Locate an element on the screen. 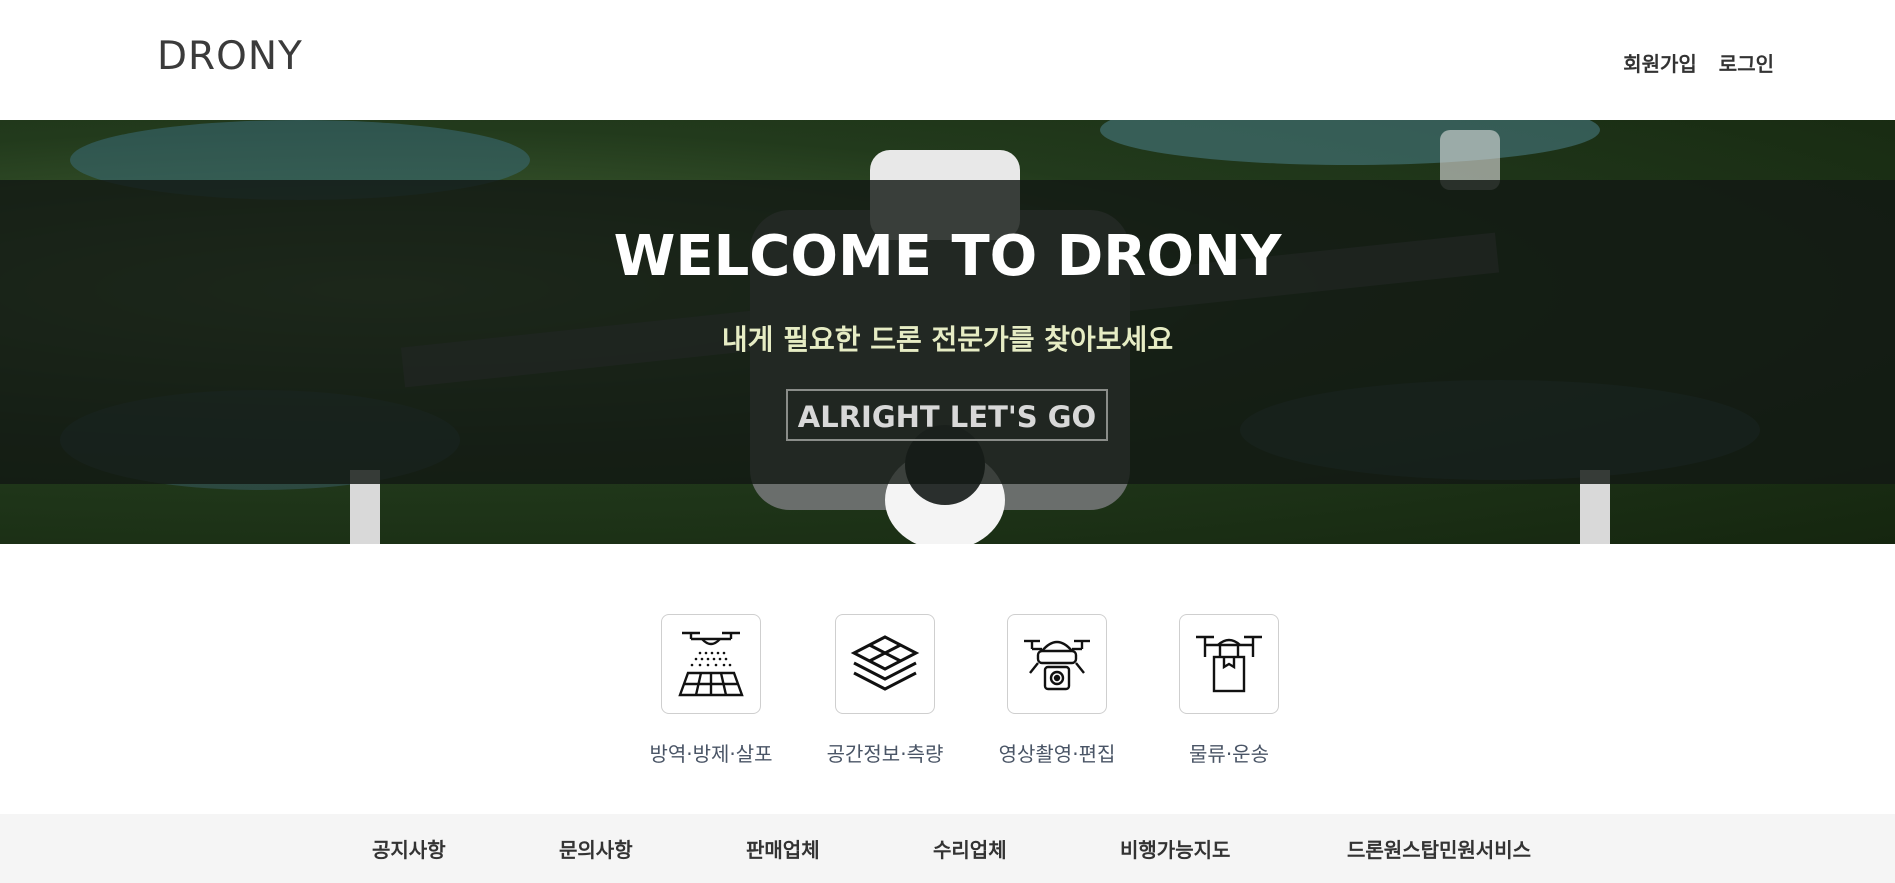 This screenshot has height=883, width=1895. nav-item-repair: 수리업체 is located at coordinates (970, 848).